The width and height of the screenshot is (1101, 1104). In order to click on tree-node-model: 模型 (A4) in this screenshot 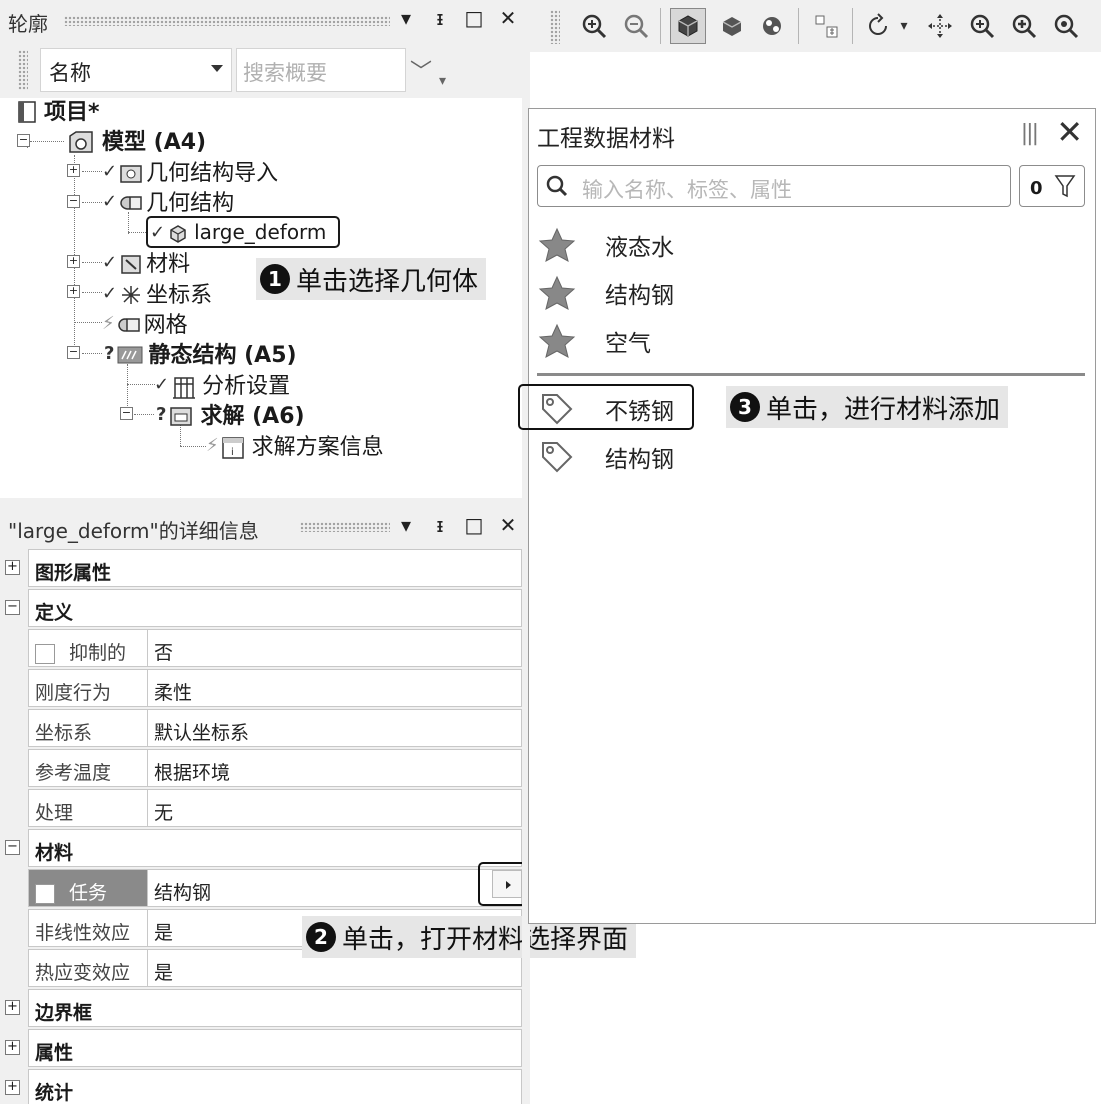, I will do `click(136, 140)`.